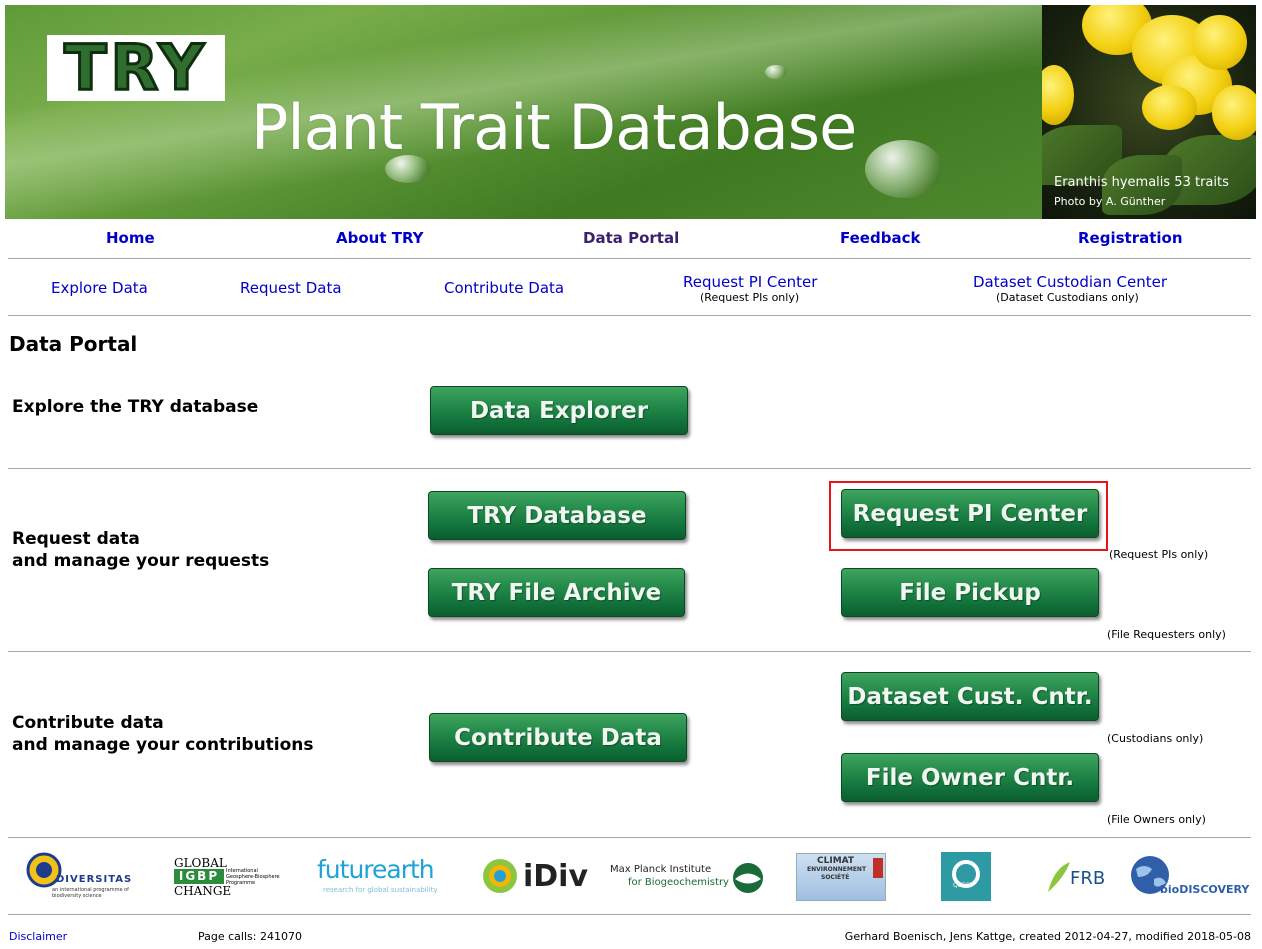  What do you see at coordinates (968, 516) in the screenshot?
I see `highlight-box` at bounding box center [968, 516].